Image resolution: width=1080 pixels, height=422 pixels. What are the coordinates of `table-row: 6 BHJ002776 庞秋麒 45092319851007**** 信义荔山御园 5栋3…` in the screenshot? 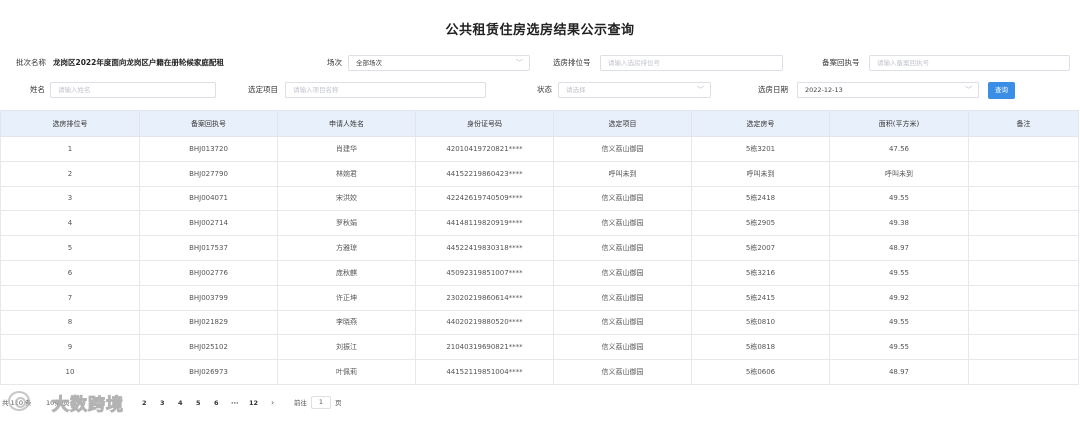 It's located at (539, 272).